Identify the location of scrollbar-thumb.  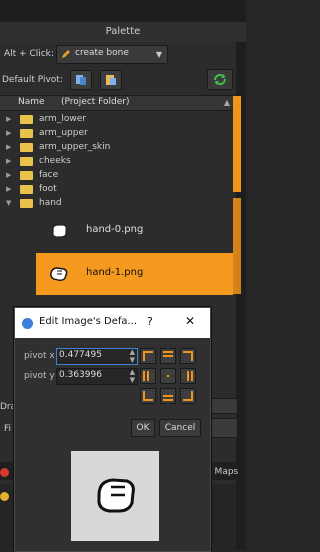
(237, 144).